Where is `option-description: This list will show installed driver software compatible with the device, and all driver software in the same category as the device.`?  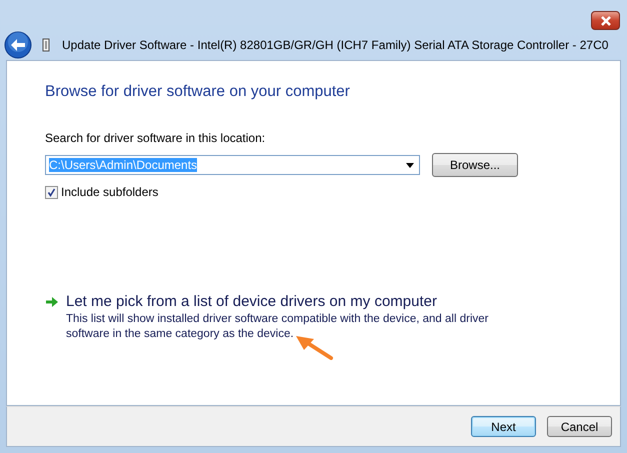
option-description: This list will show installed driver software compatible with the device, and all driver software in the same category as the device. is located at coordinates (278, 327).